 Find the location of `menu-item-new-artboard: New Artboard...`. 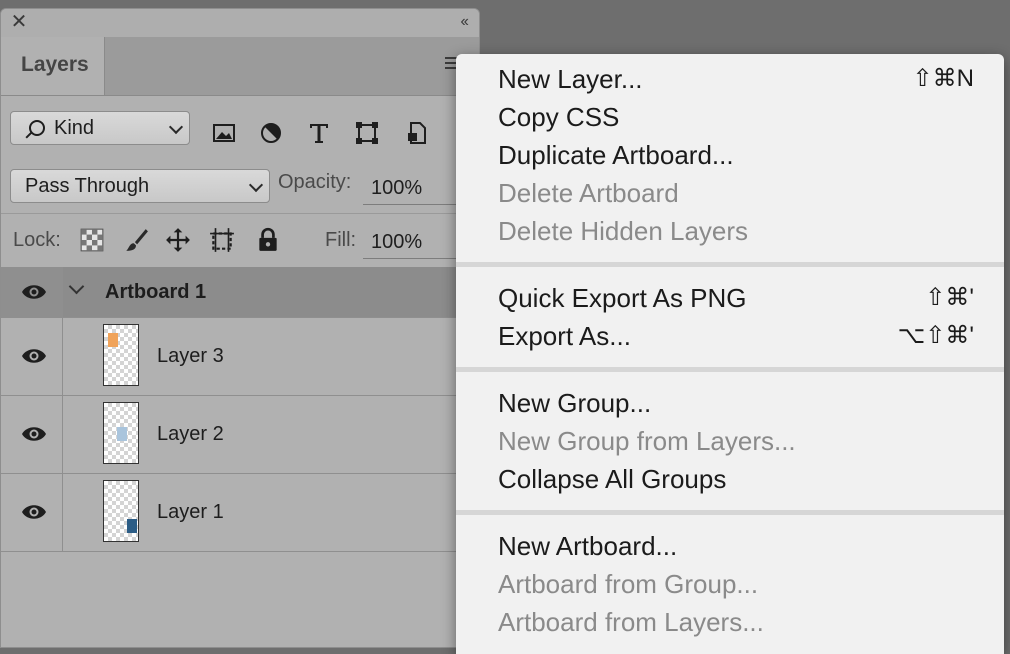

menu-item-new-artboard: New Artboard... is located at coordinates (736, 546).